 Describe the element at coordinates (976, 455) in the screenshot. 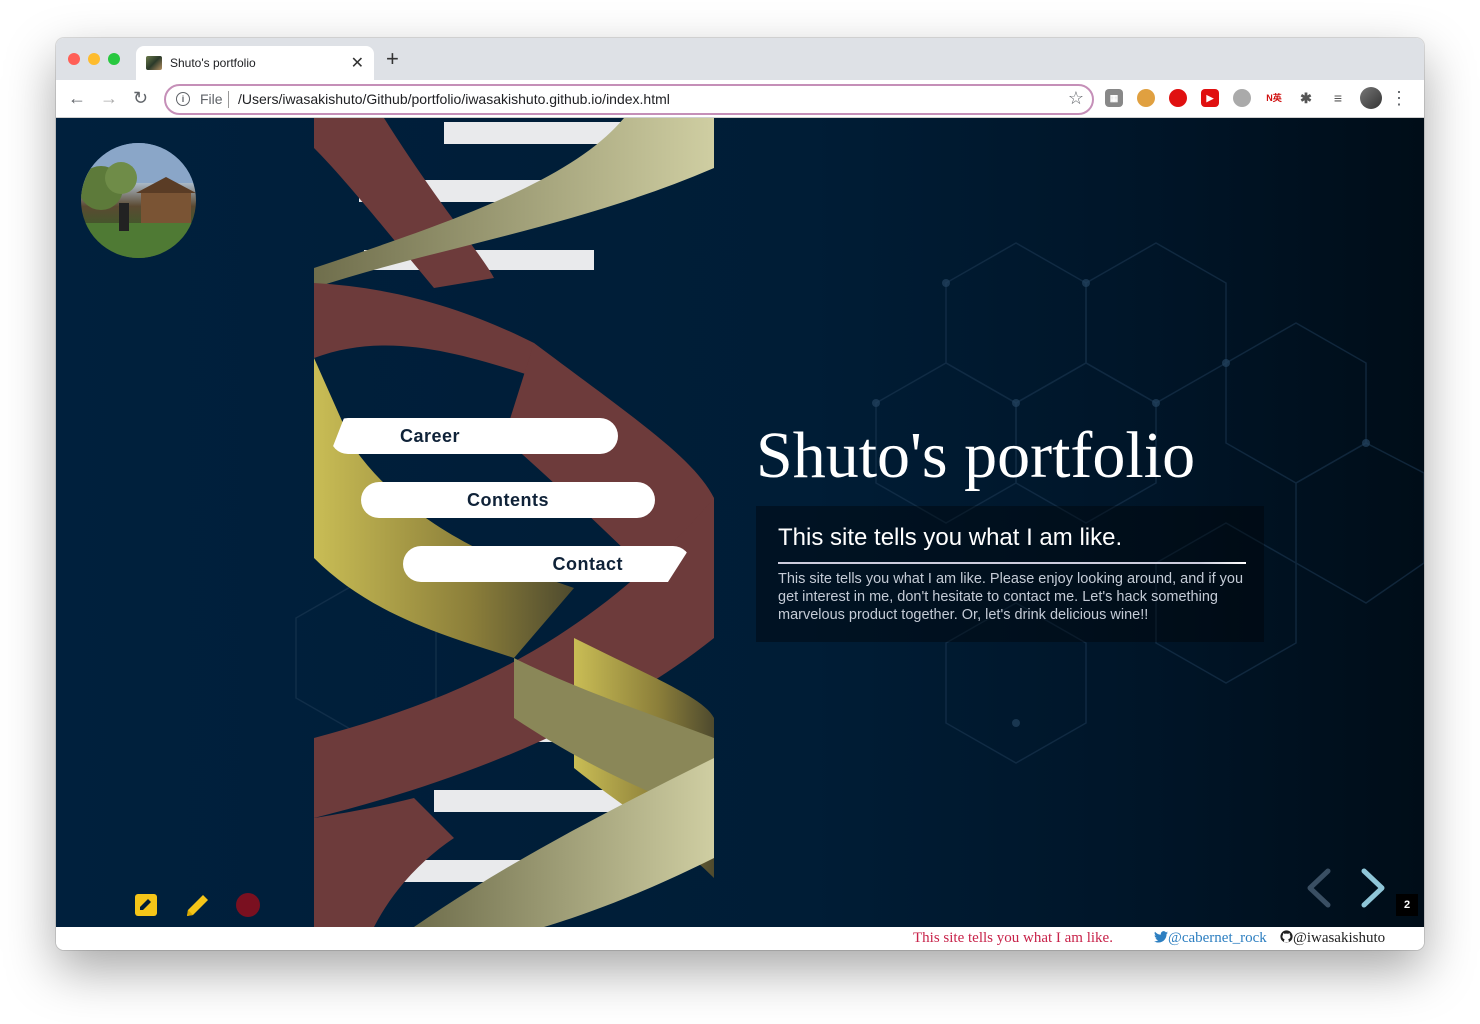

I see `page-title: Shuto's portfolio` at that location.